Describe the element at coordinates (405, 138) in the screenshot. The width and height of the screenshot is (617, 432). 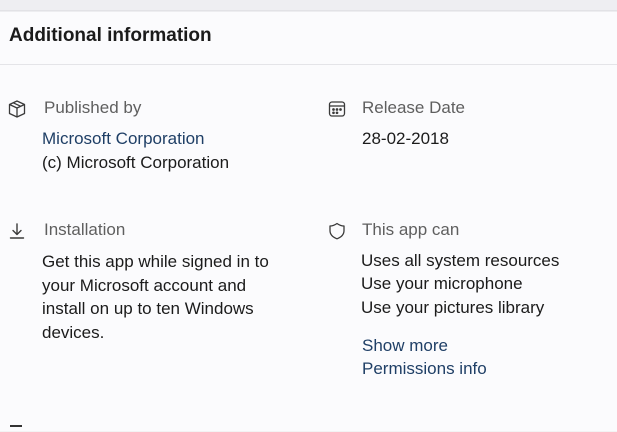
I see `release-date-value: 28-02-2018` at that location.